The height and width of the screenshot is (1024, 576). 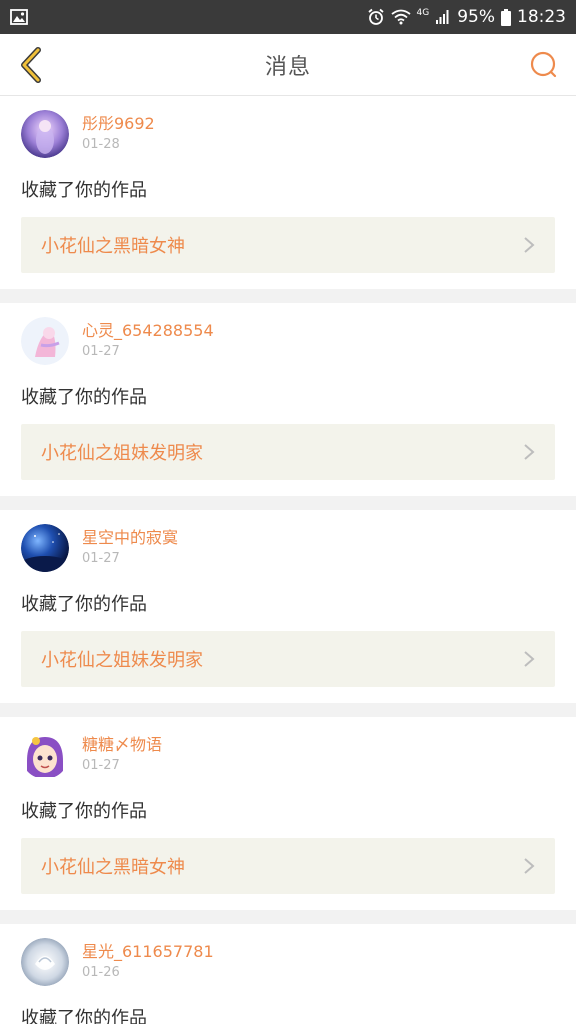 What do you see at coordinates (541, 17) in the screenshot?
I see `status-time: 18:23` at bounding box center [541, 17].